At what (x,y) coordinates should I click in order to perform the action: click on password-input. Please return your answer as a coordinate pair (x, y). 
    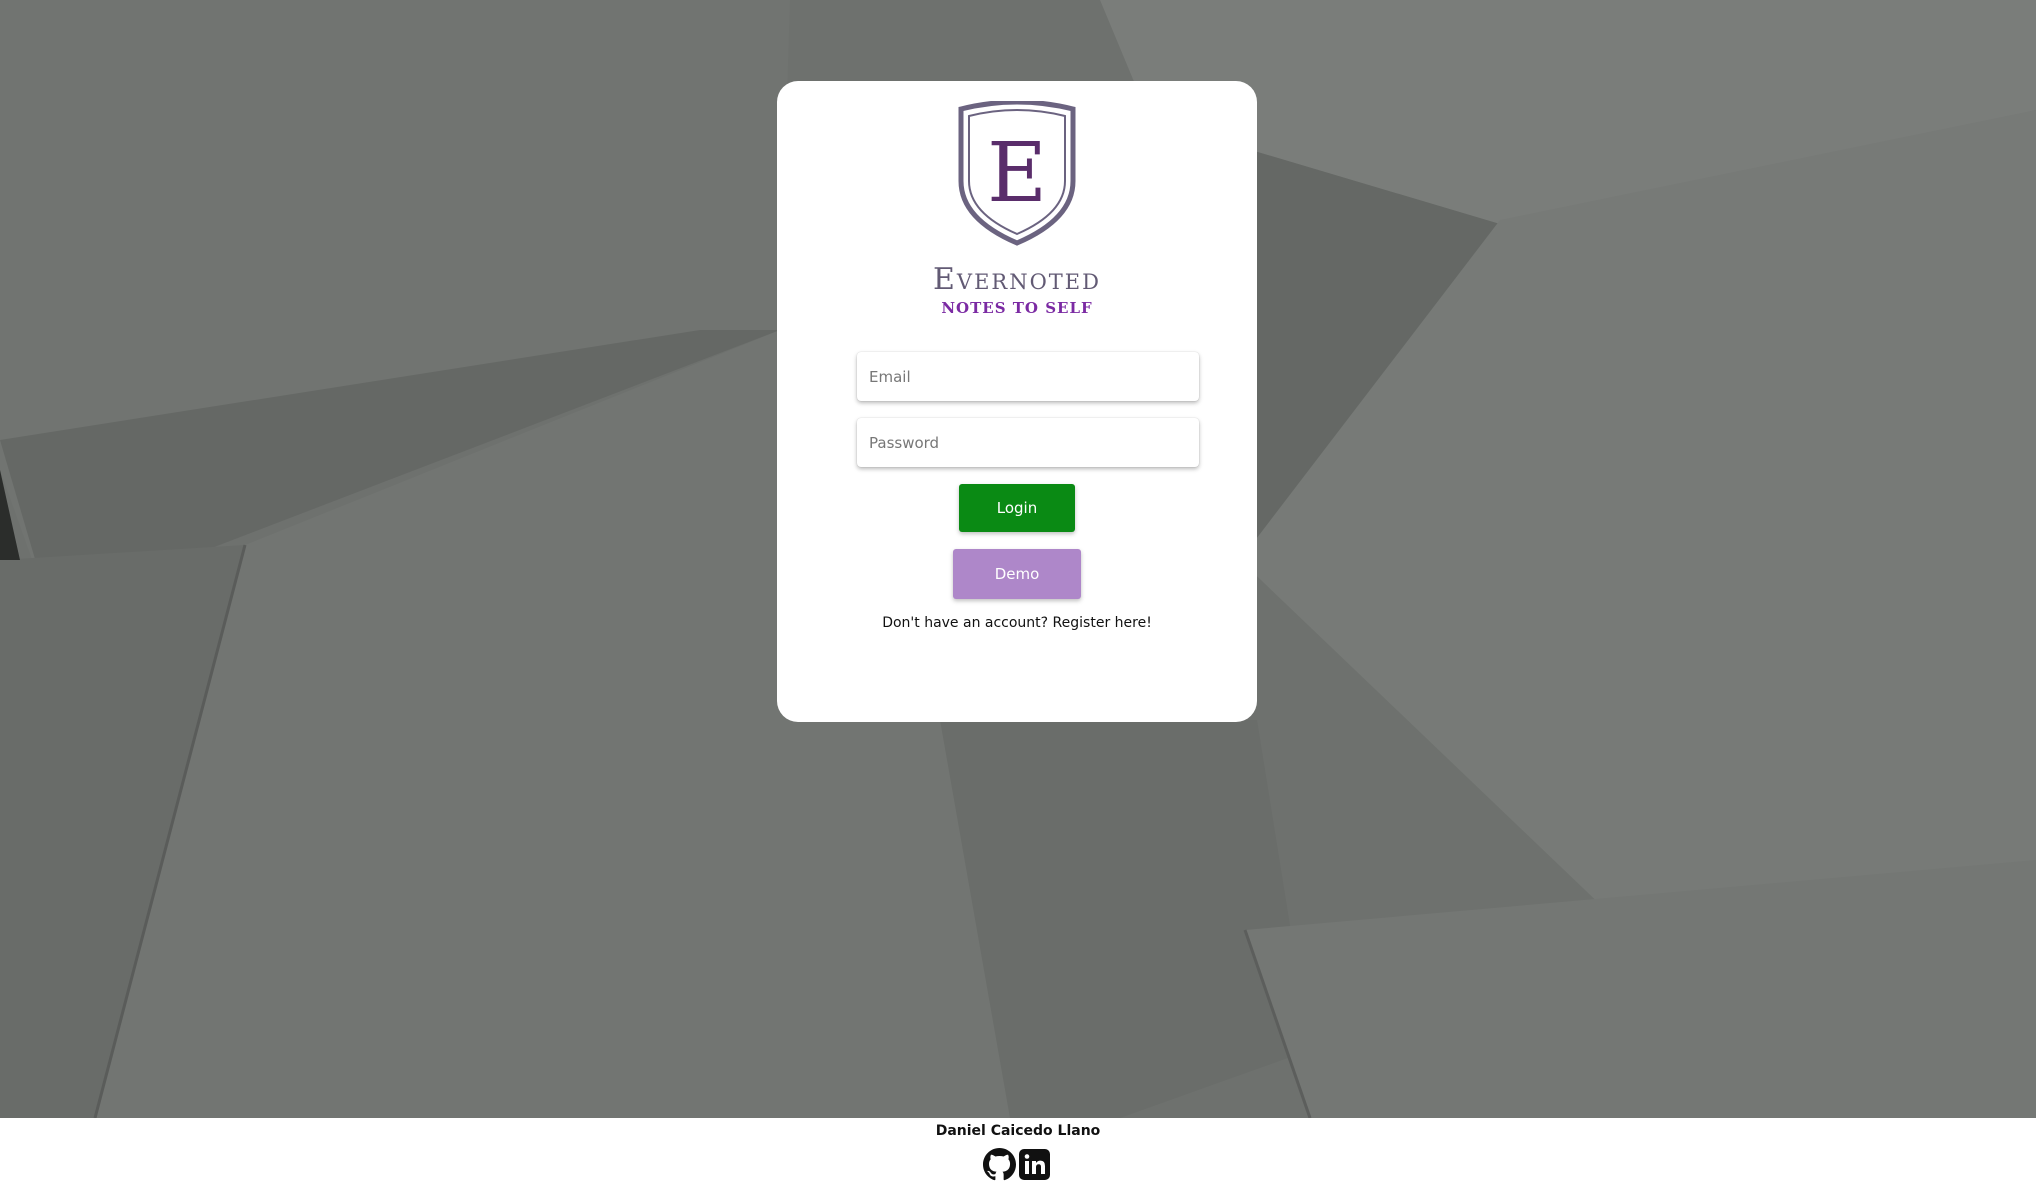
    Looking at the image, I should click on (1028, 442).